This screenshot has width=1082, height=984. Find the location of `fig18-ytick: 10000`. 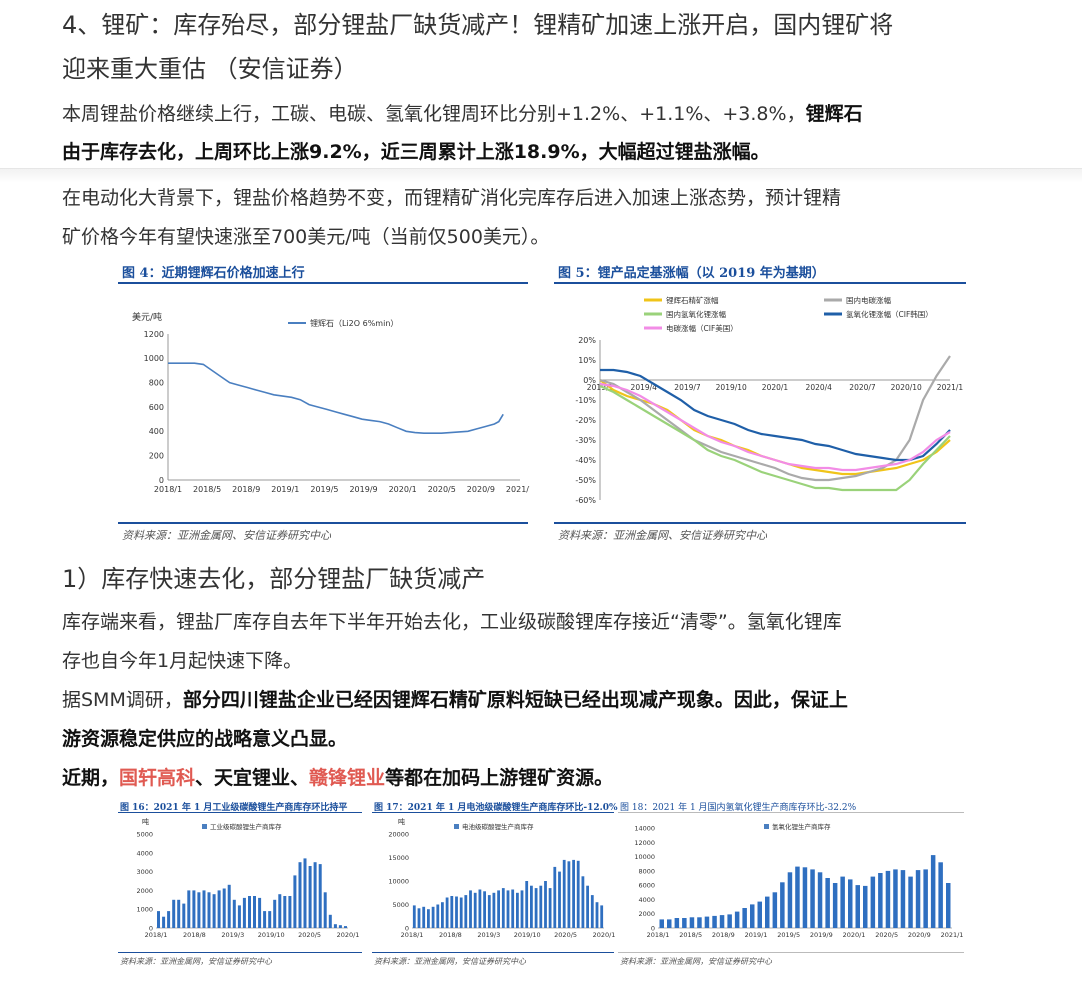

fig18-ytick: 10000 is located at coordinates (644, 857).